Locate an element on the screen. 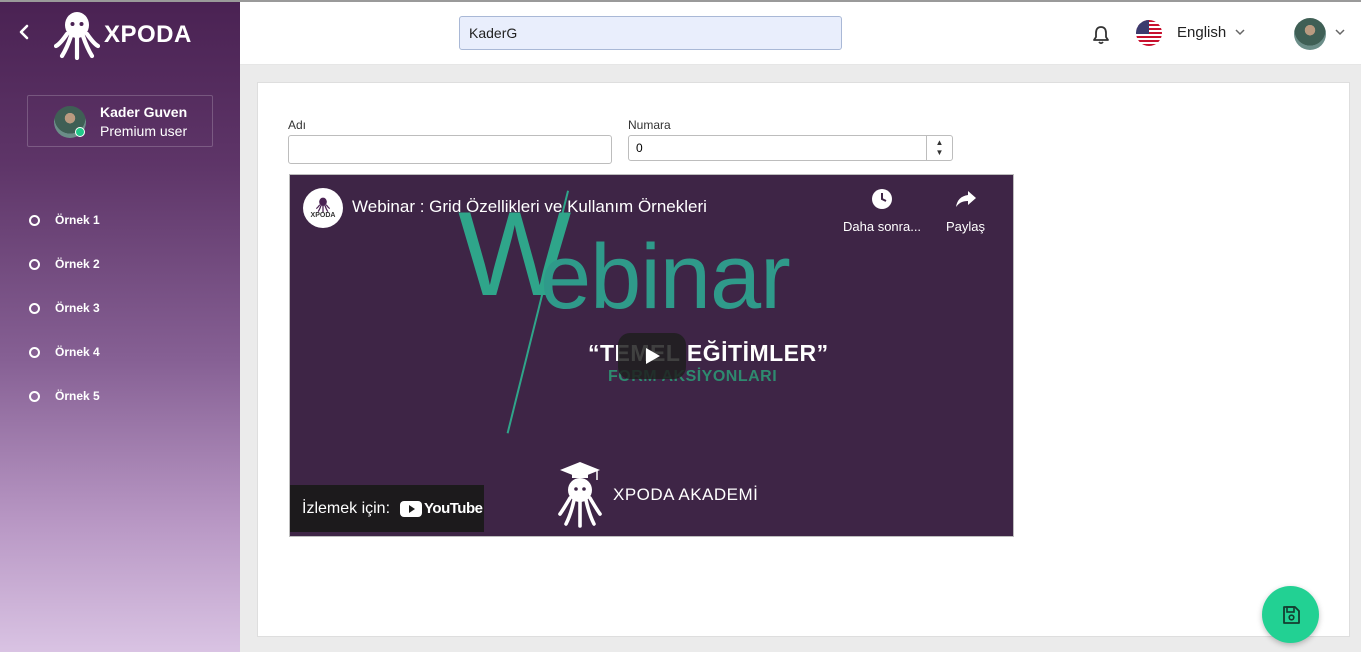 The height and width of the screenshot is (652, 1361). number-field-label: Numara is located at coordinates (649, 125).